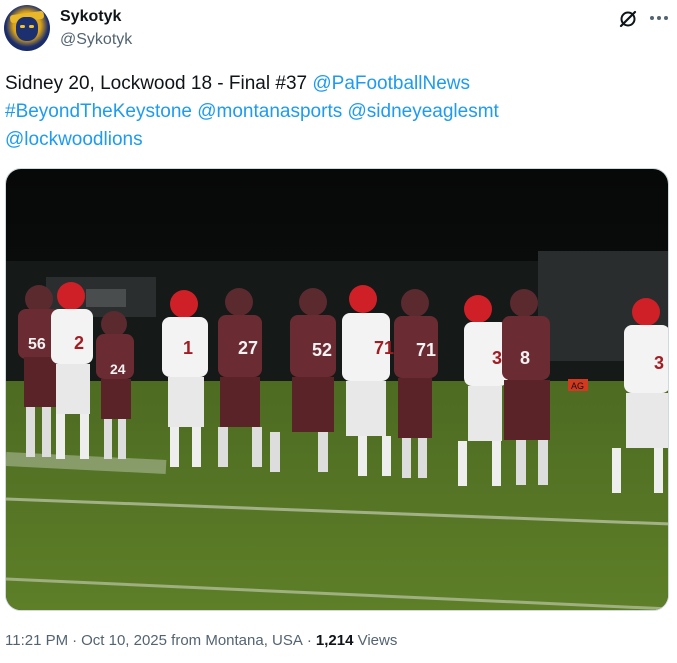 The image size is (677, 663). What do you see at coordinates (237, 640) in the screenshot?
I see `tweet-location: from Montana, USA` at bounding box center [237, 640].